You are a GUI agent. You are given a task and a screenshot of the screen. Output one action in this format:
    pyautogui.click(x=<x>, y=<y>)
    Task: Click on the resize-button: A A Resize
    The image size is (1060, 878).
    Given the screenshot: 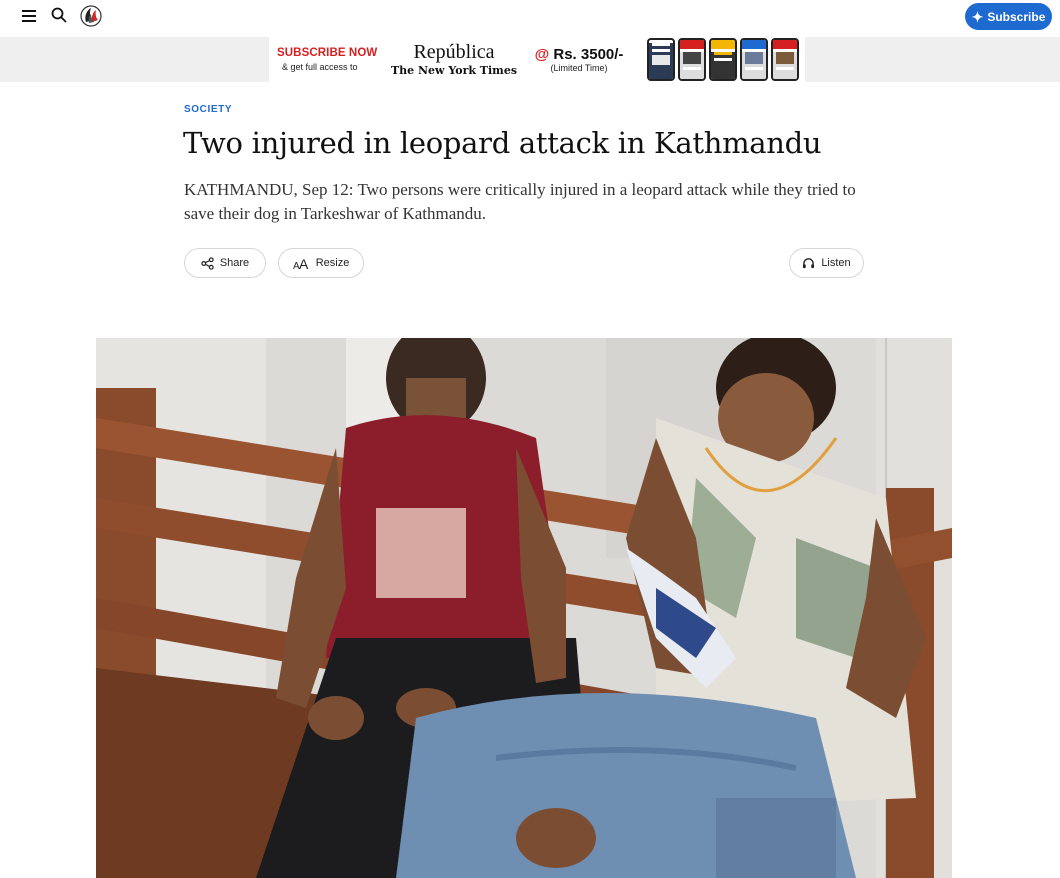 What is the action you would take?
    pyautogui.click(x=321, y=263)
    